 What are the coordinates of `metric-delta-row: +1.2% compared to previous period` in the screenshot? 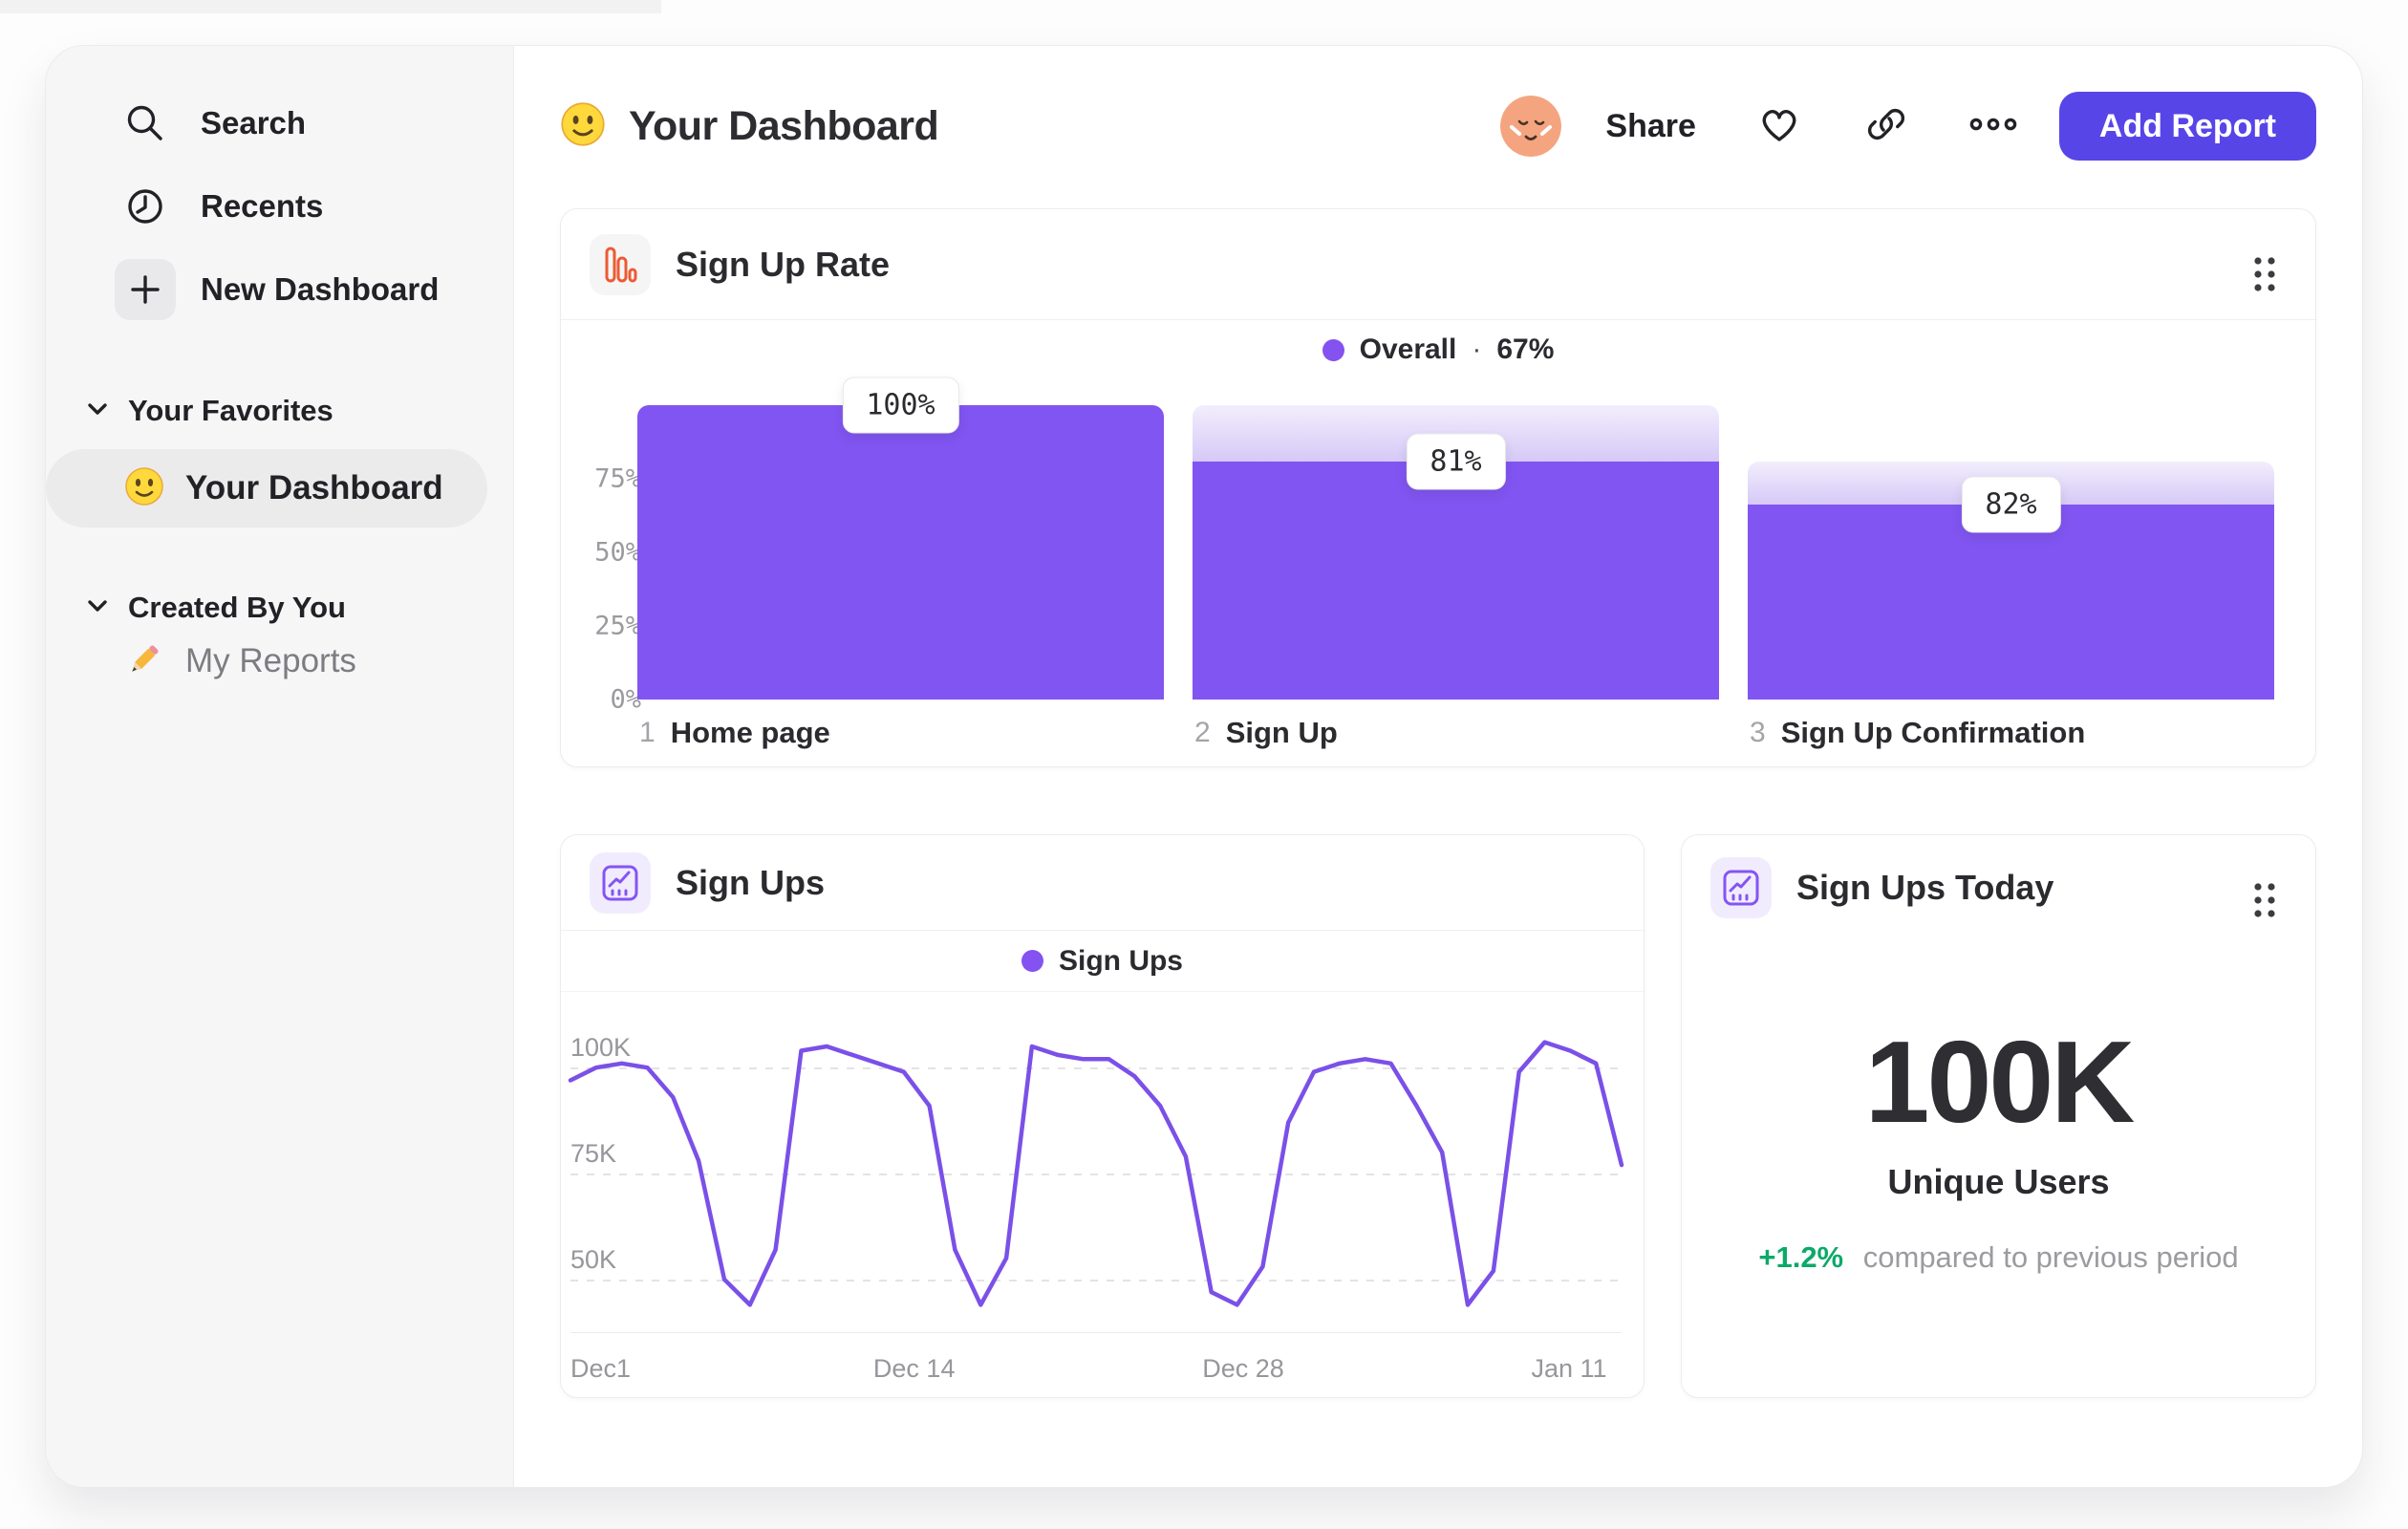 It's located at (1998, 1257).